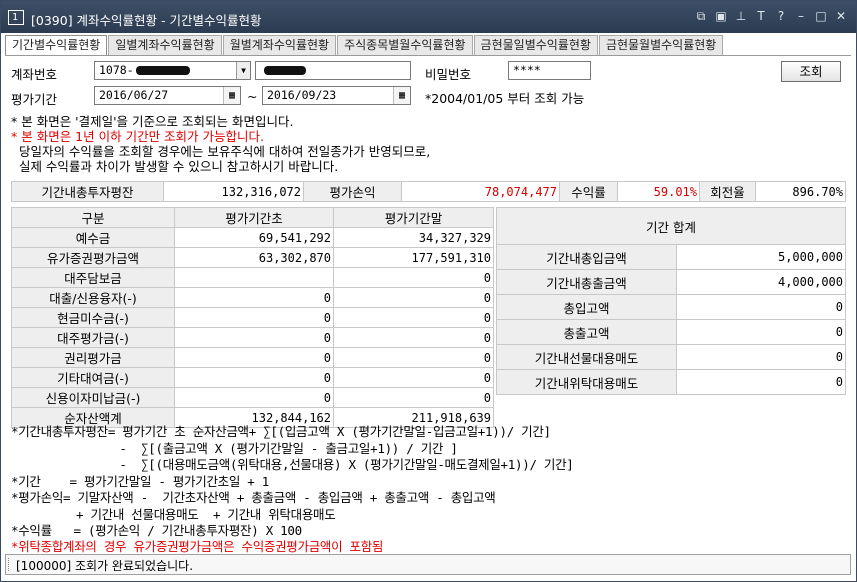  I want to click on period-label: 평가기간, so click(34, 99).